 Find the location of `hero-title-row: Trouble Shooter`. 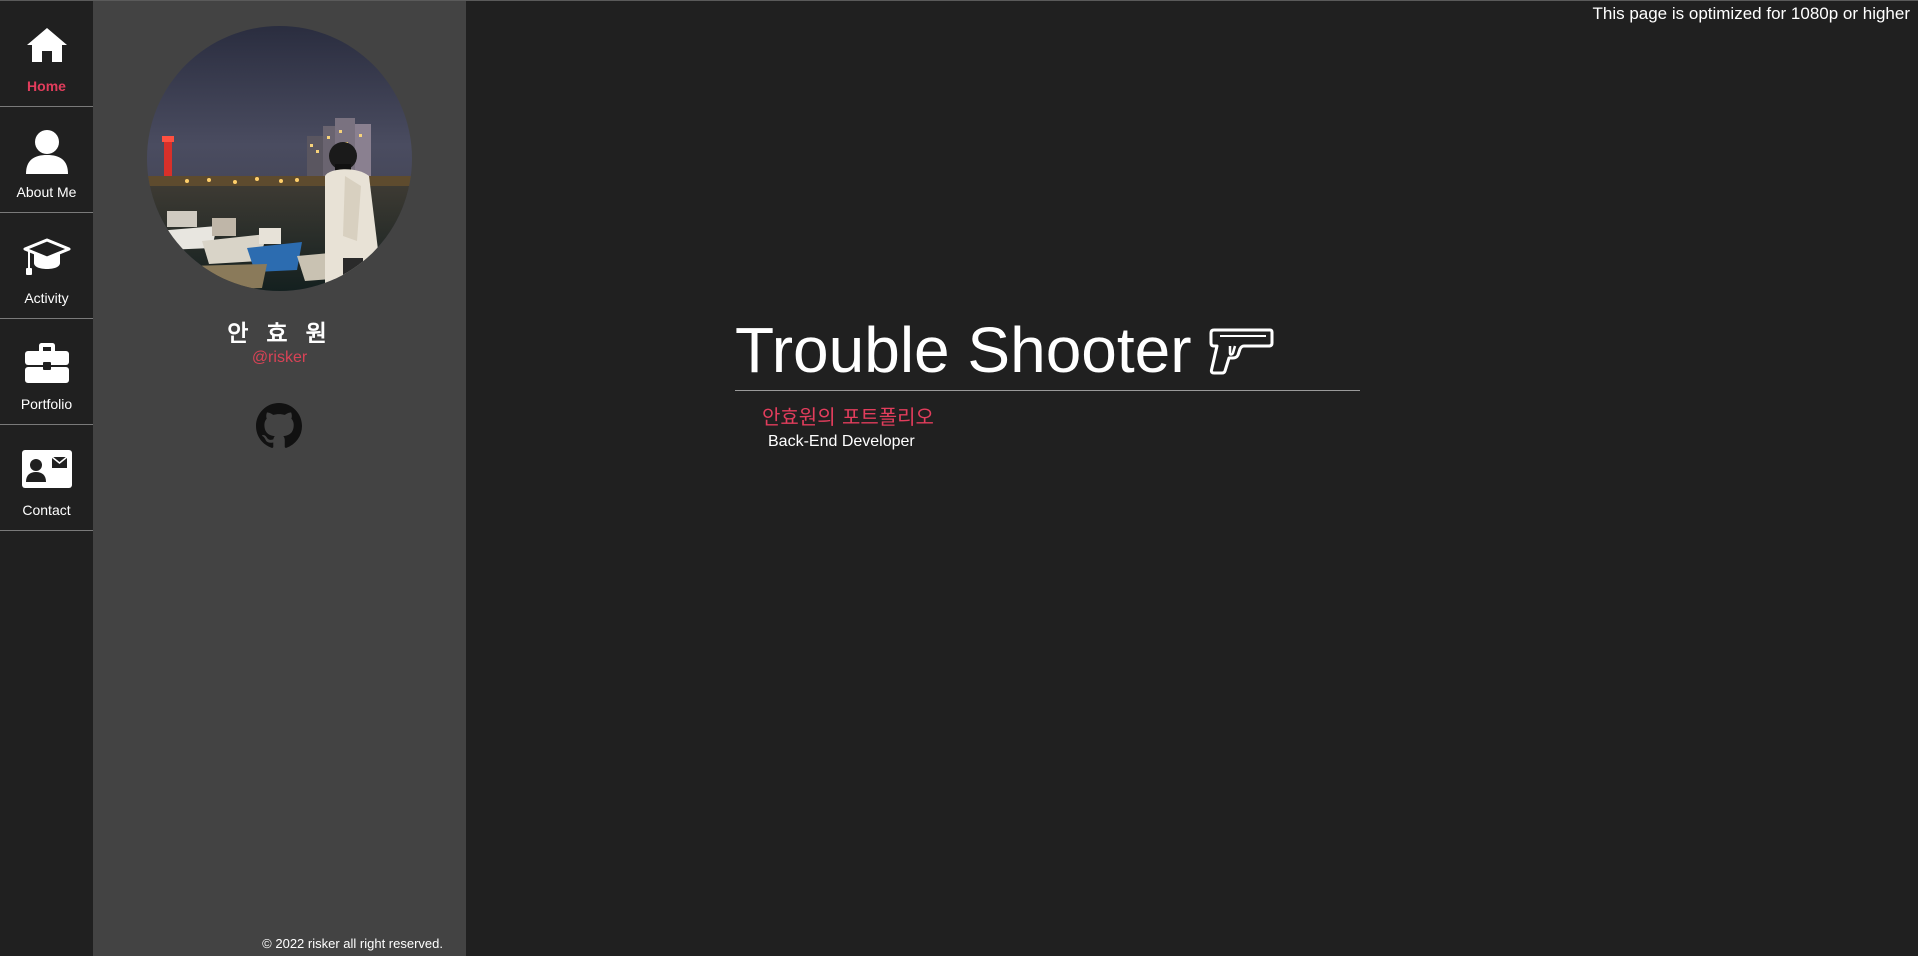

hero-title-row: Trouble Shooter is located at coordinates (1047, 350).